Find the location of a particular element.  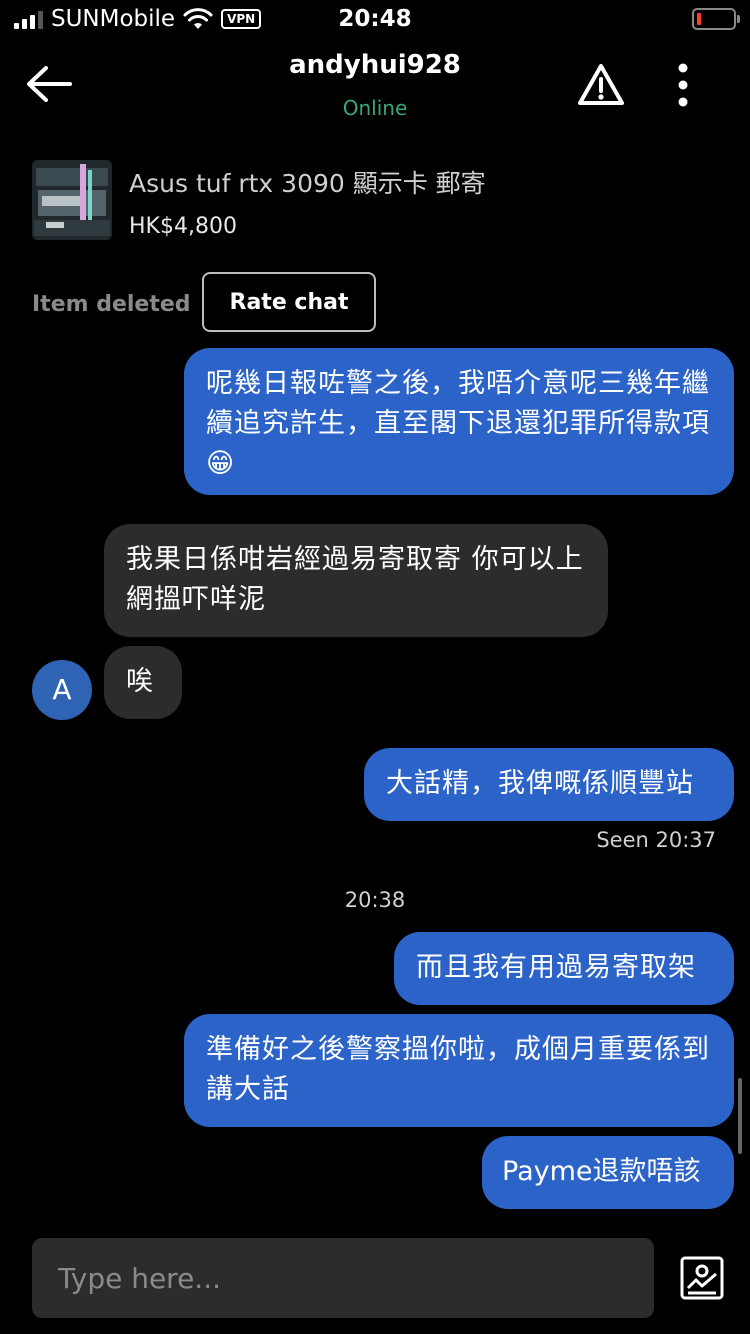

message-outgoing: Payme退款唔該 is located at coordinates (608, 1172).